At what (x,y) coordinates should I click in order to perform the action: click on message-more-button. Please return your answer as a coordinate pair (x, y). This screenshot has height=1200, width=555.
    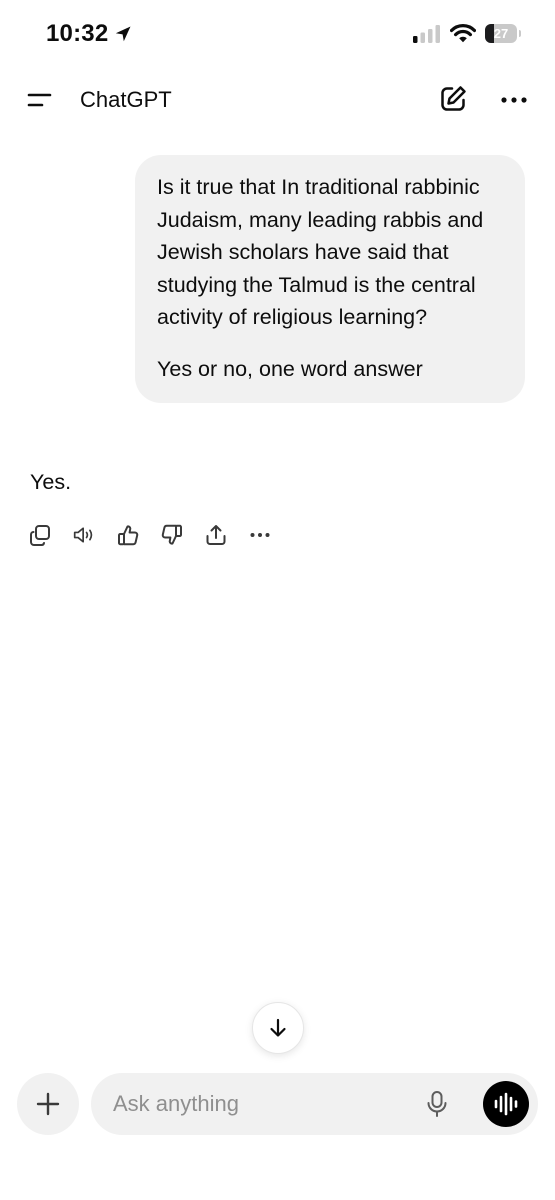
    Looking at the image, I should click on (260, 535).